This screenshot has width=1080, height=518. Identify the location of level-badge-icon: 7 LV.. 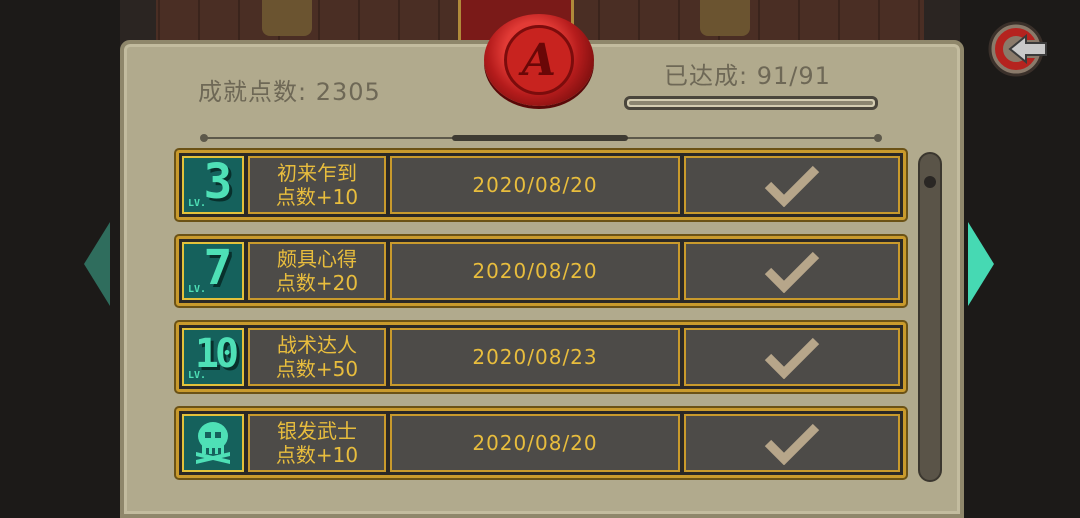
(213, 271).